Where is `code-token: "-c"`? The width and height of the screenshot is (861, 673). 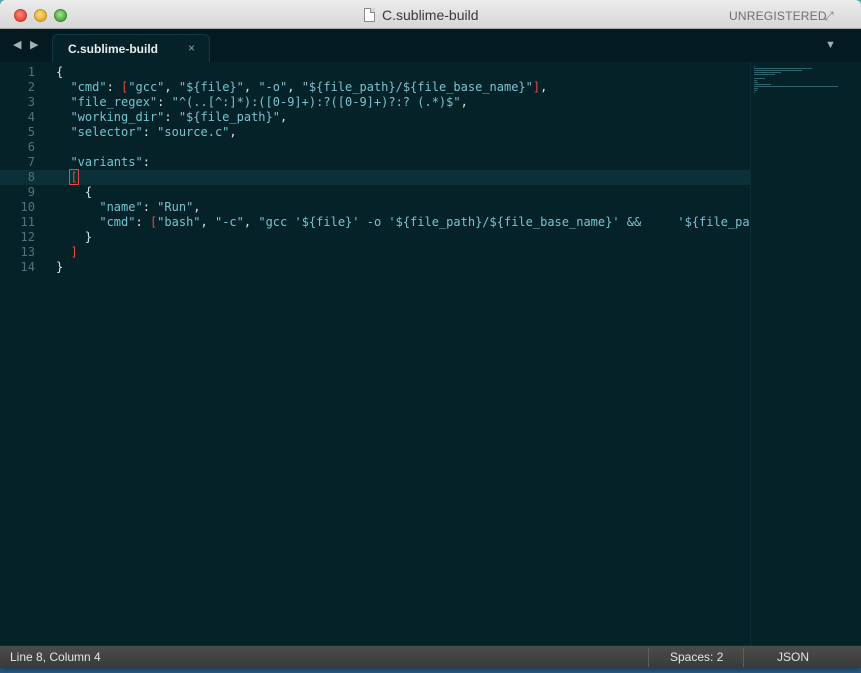
code-token: "-c" is located at coordinates (229, 222).